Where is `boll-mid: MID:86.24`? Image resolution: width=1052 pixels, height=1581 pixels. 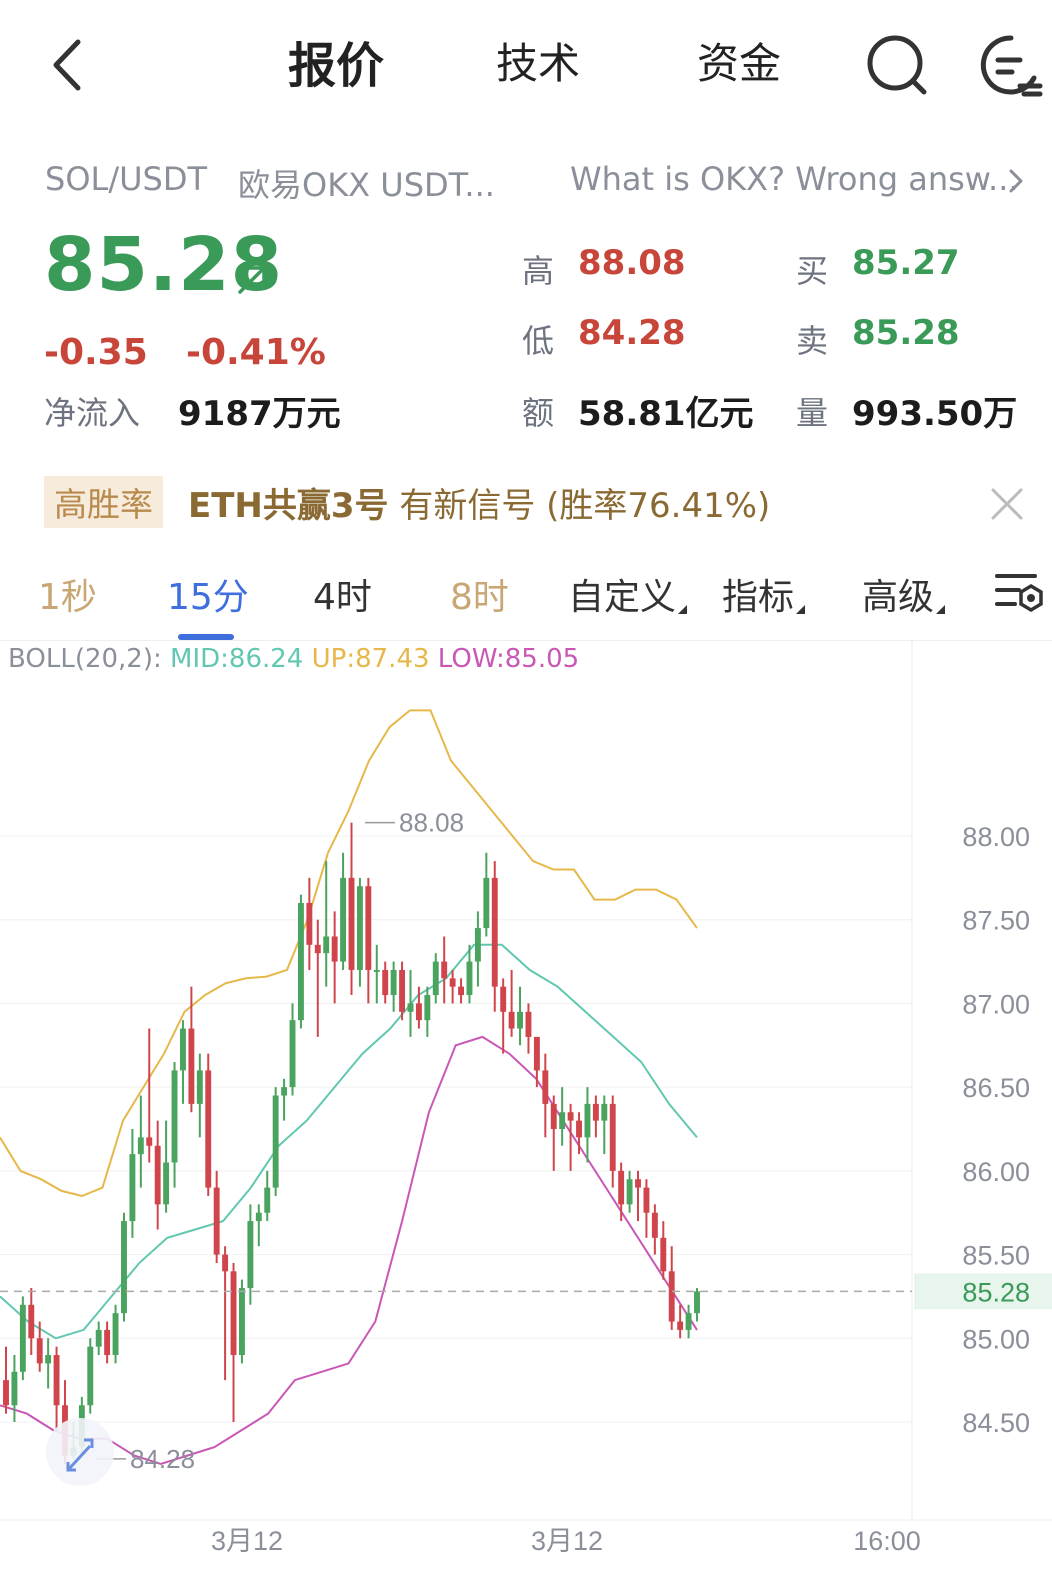
boll-mid: MID:86.24 is located at coordinates (237, 659).